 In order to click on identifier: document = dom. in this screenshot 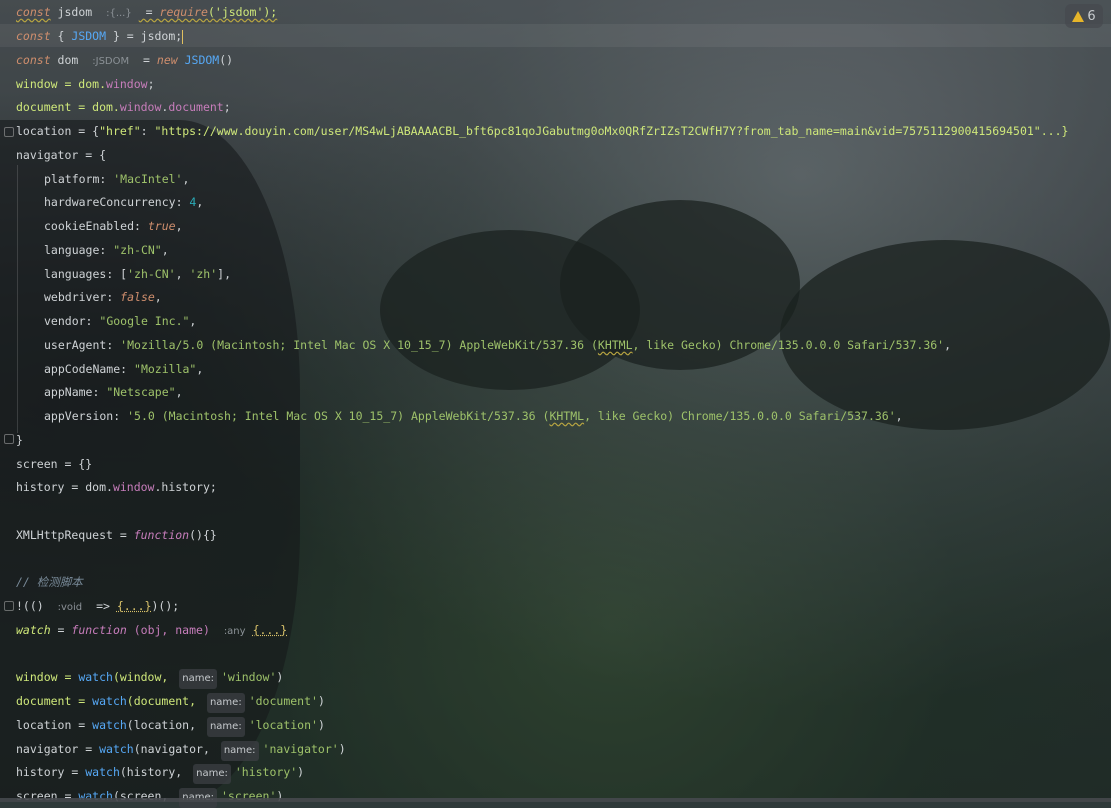, I will do `click(68, 107)`.